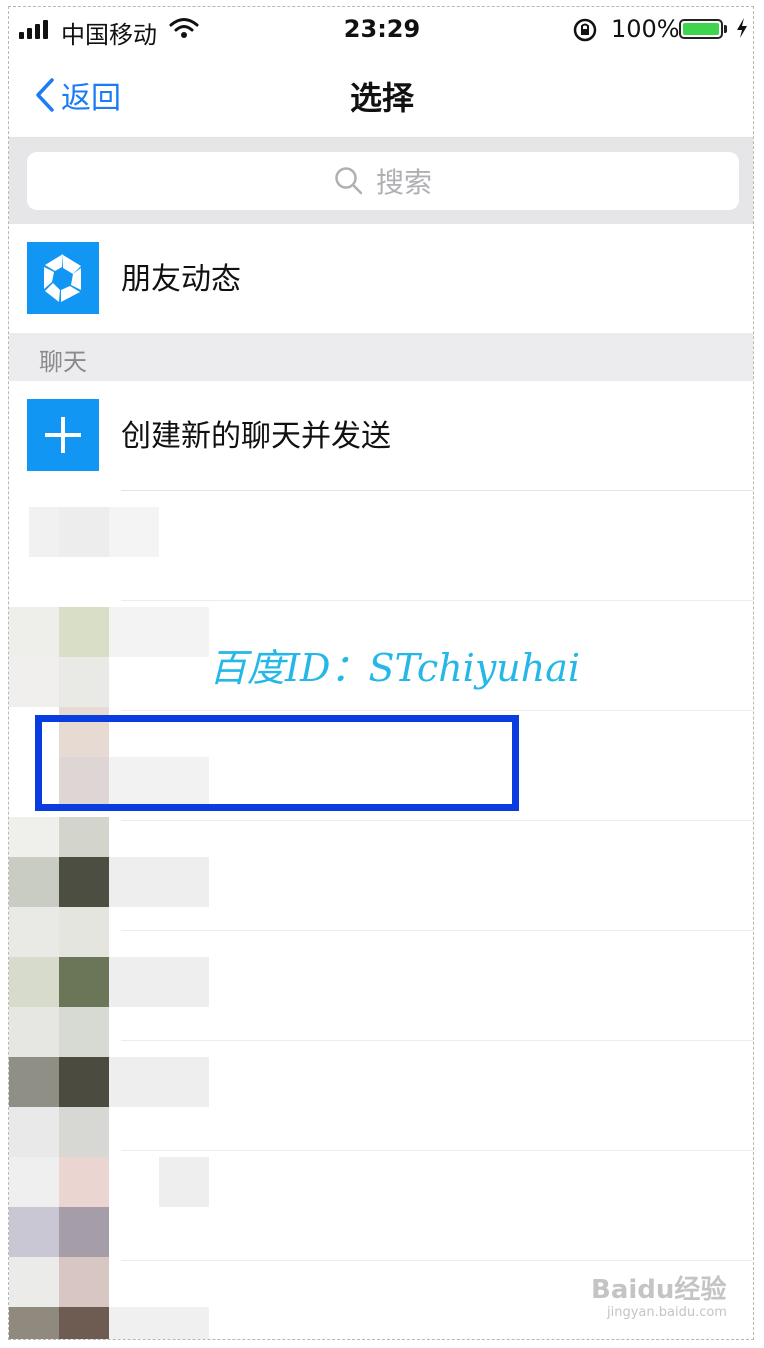 This screenshot has width=764, height=1348. I want to click on watermark-text: 百度ID：STchiyuhai, so click(395, 668).